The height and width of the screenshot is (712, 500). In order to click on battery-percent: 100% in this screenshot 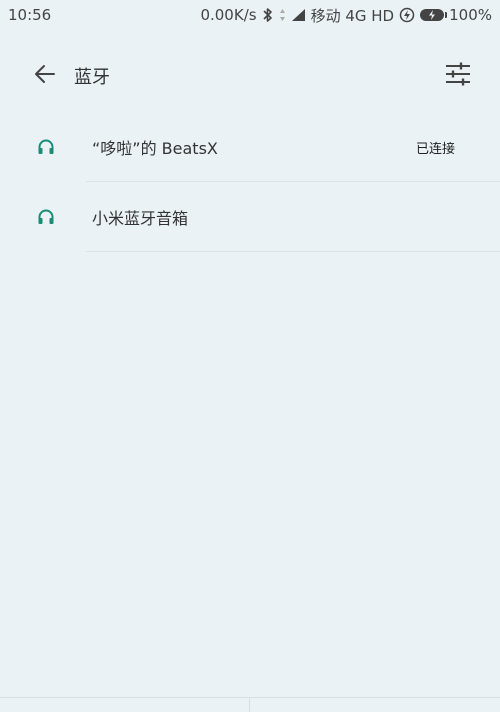, I will do `click(470, 15)`.